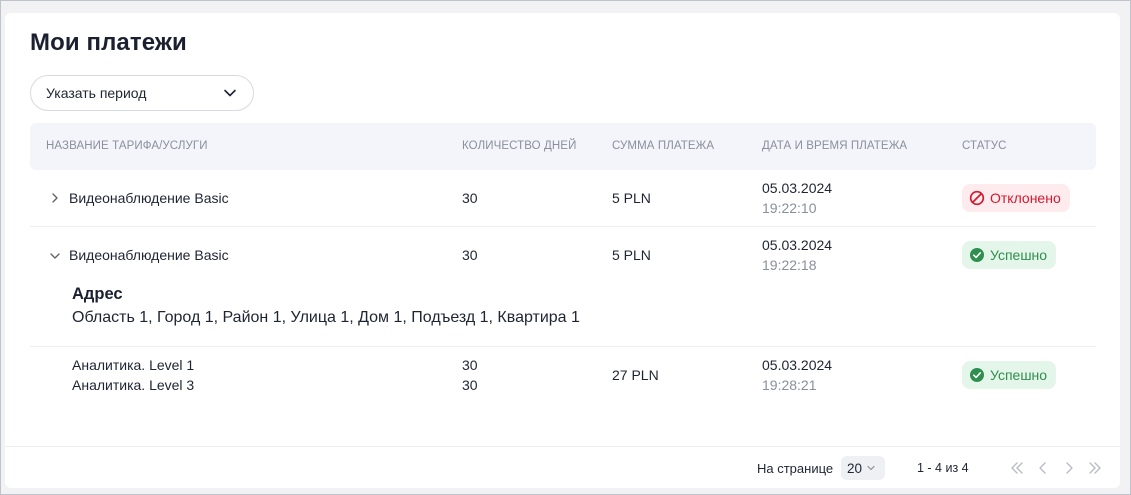  What do you see at coordinates (519, 146) in the screenshot?
I see `header-days: КОЛИЧЕСТВО ДНЕЙ` at bounding box center [519, 146].